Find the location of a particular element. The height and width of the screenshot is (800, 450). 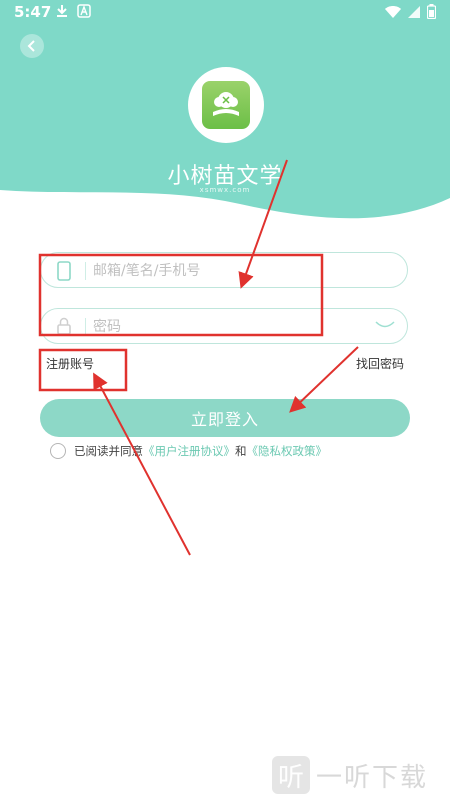

font-icon is located at coordinates (84, 11).